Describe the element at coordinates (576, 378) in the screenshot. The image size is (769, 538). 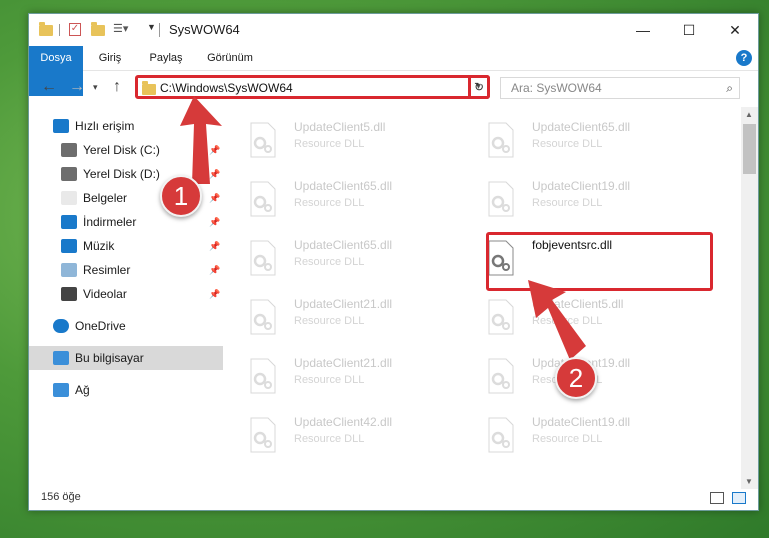
I see `step-2-badge: 2` at that location.